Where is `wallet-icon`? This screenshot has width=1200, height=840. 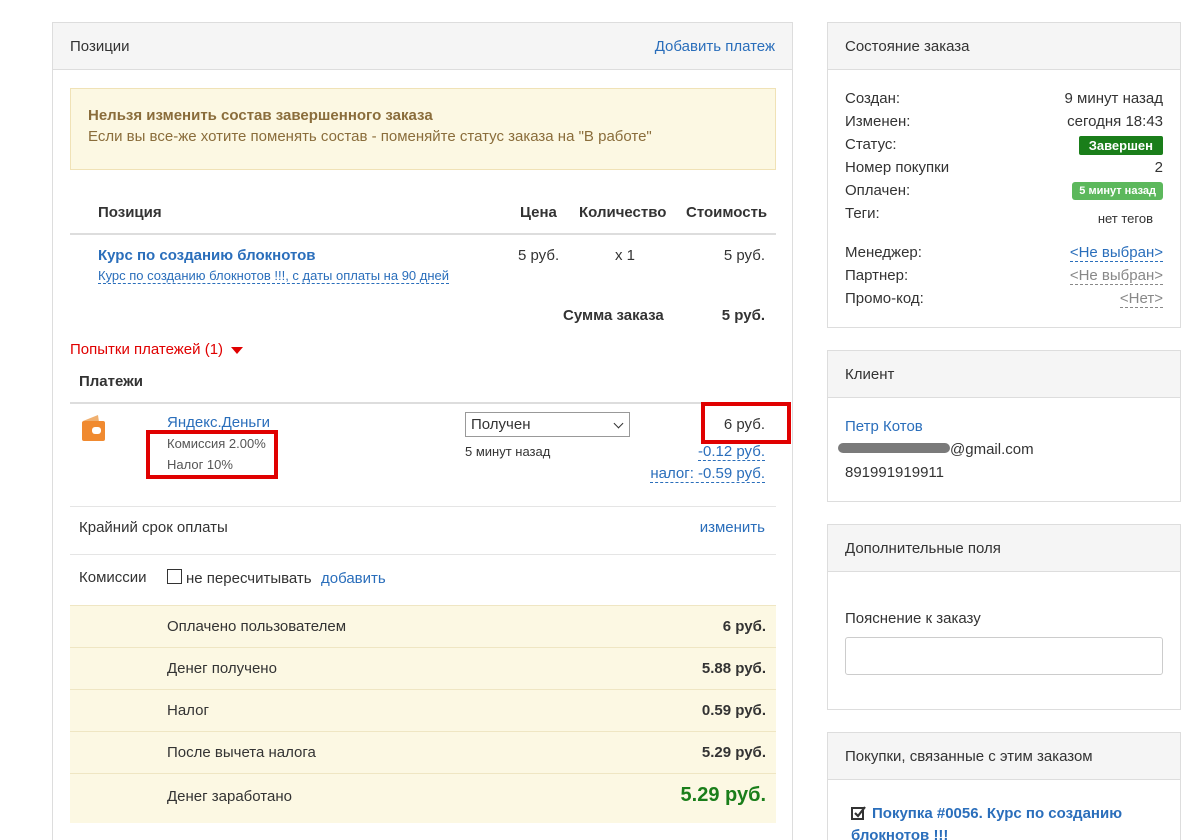
wallet-icon is located at coordinates (93, 428).